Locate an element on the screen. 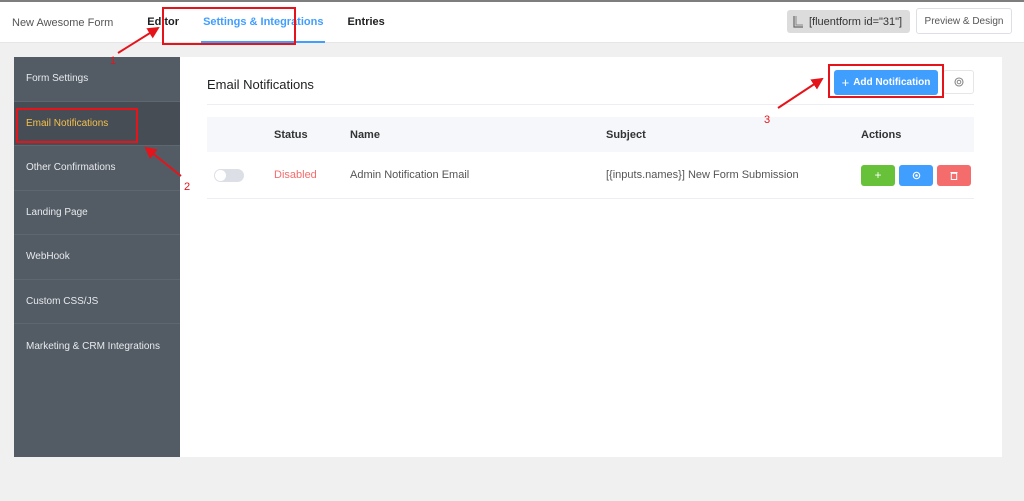  page-title: Email Notifications is located at coordinates (260, 84).